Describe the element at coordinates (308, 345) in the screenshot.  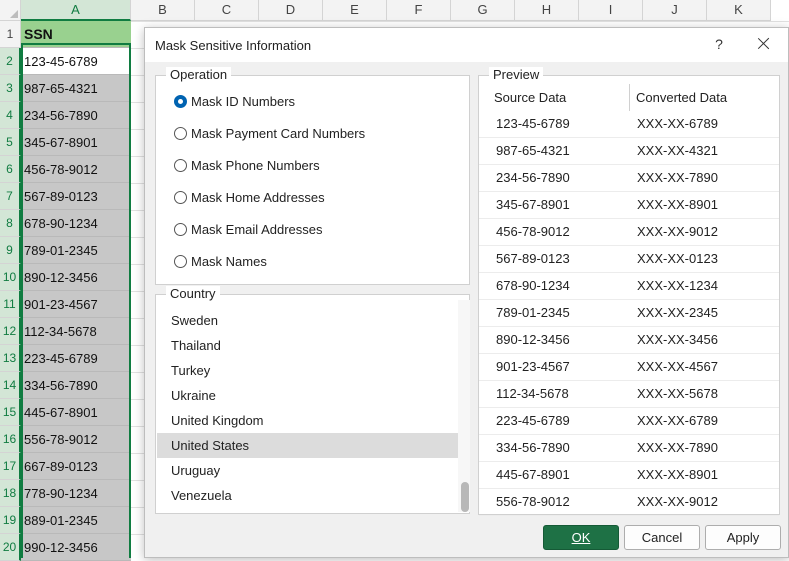
I see `country-item: Thailand` at that location.